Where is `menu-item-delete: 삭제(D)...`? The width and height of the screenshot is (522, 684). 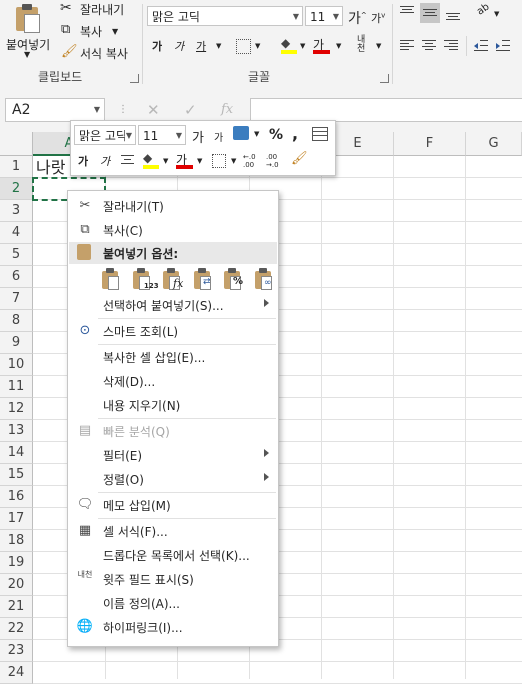 menu-item-delete: 삭제(D)... is located at coordinates (173, 381).